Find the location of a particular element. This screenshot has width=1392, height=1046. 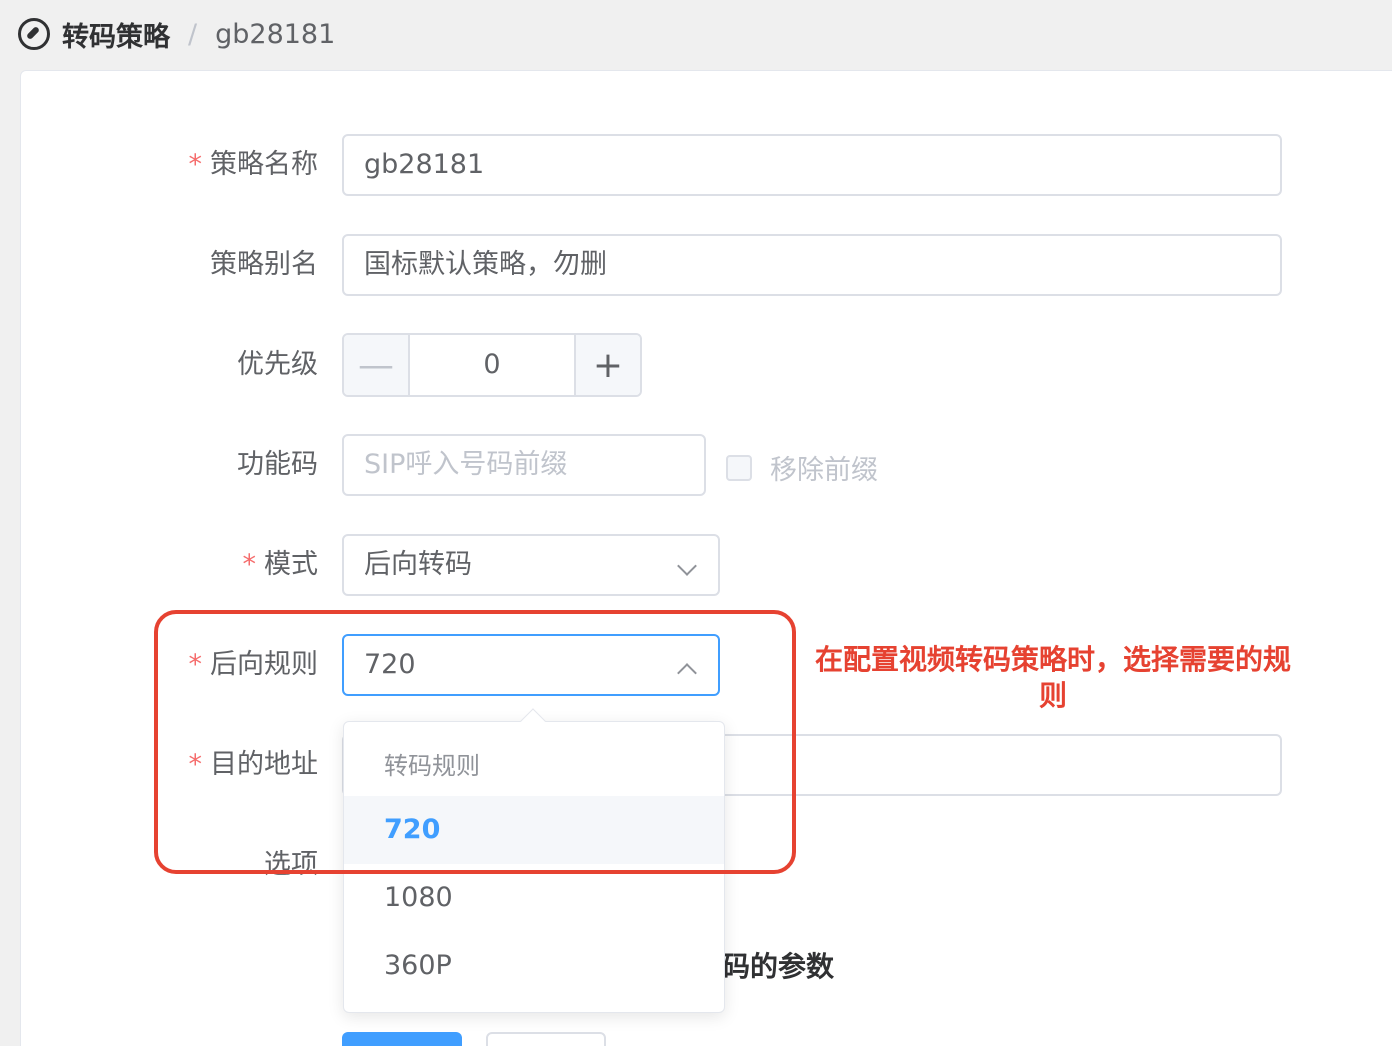

dropdown-option-1080: 1080 is located at coordinates (534, 898).